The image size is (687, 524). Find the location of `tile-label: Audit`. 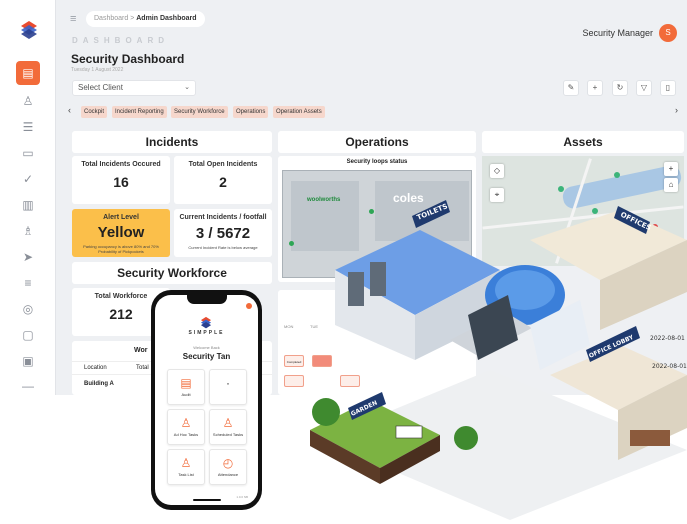

tile-label: Audit is located at coordinates (186, 394).